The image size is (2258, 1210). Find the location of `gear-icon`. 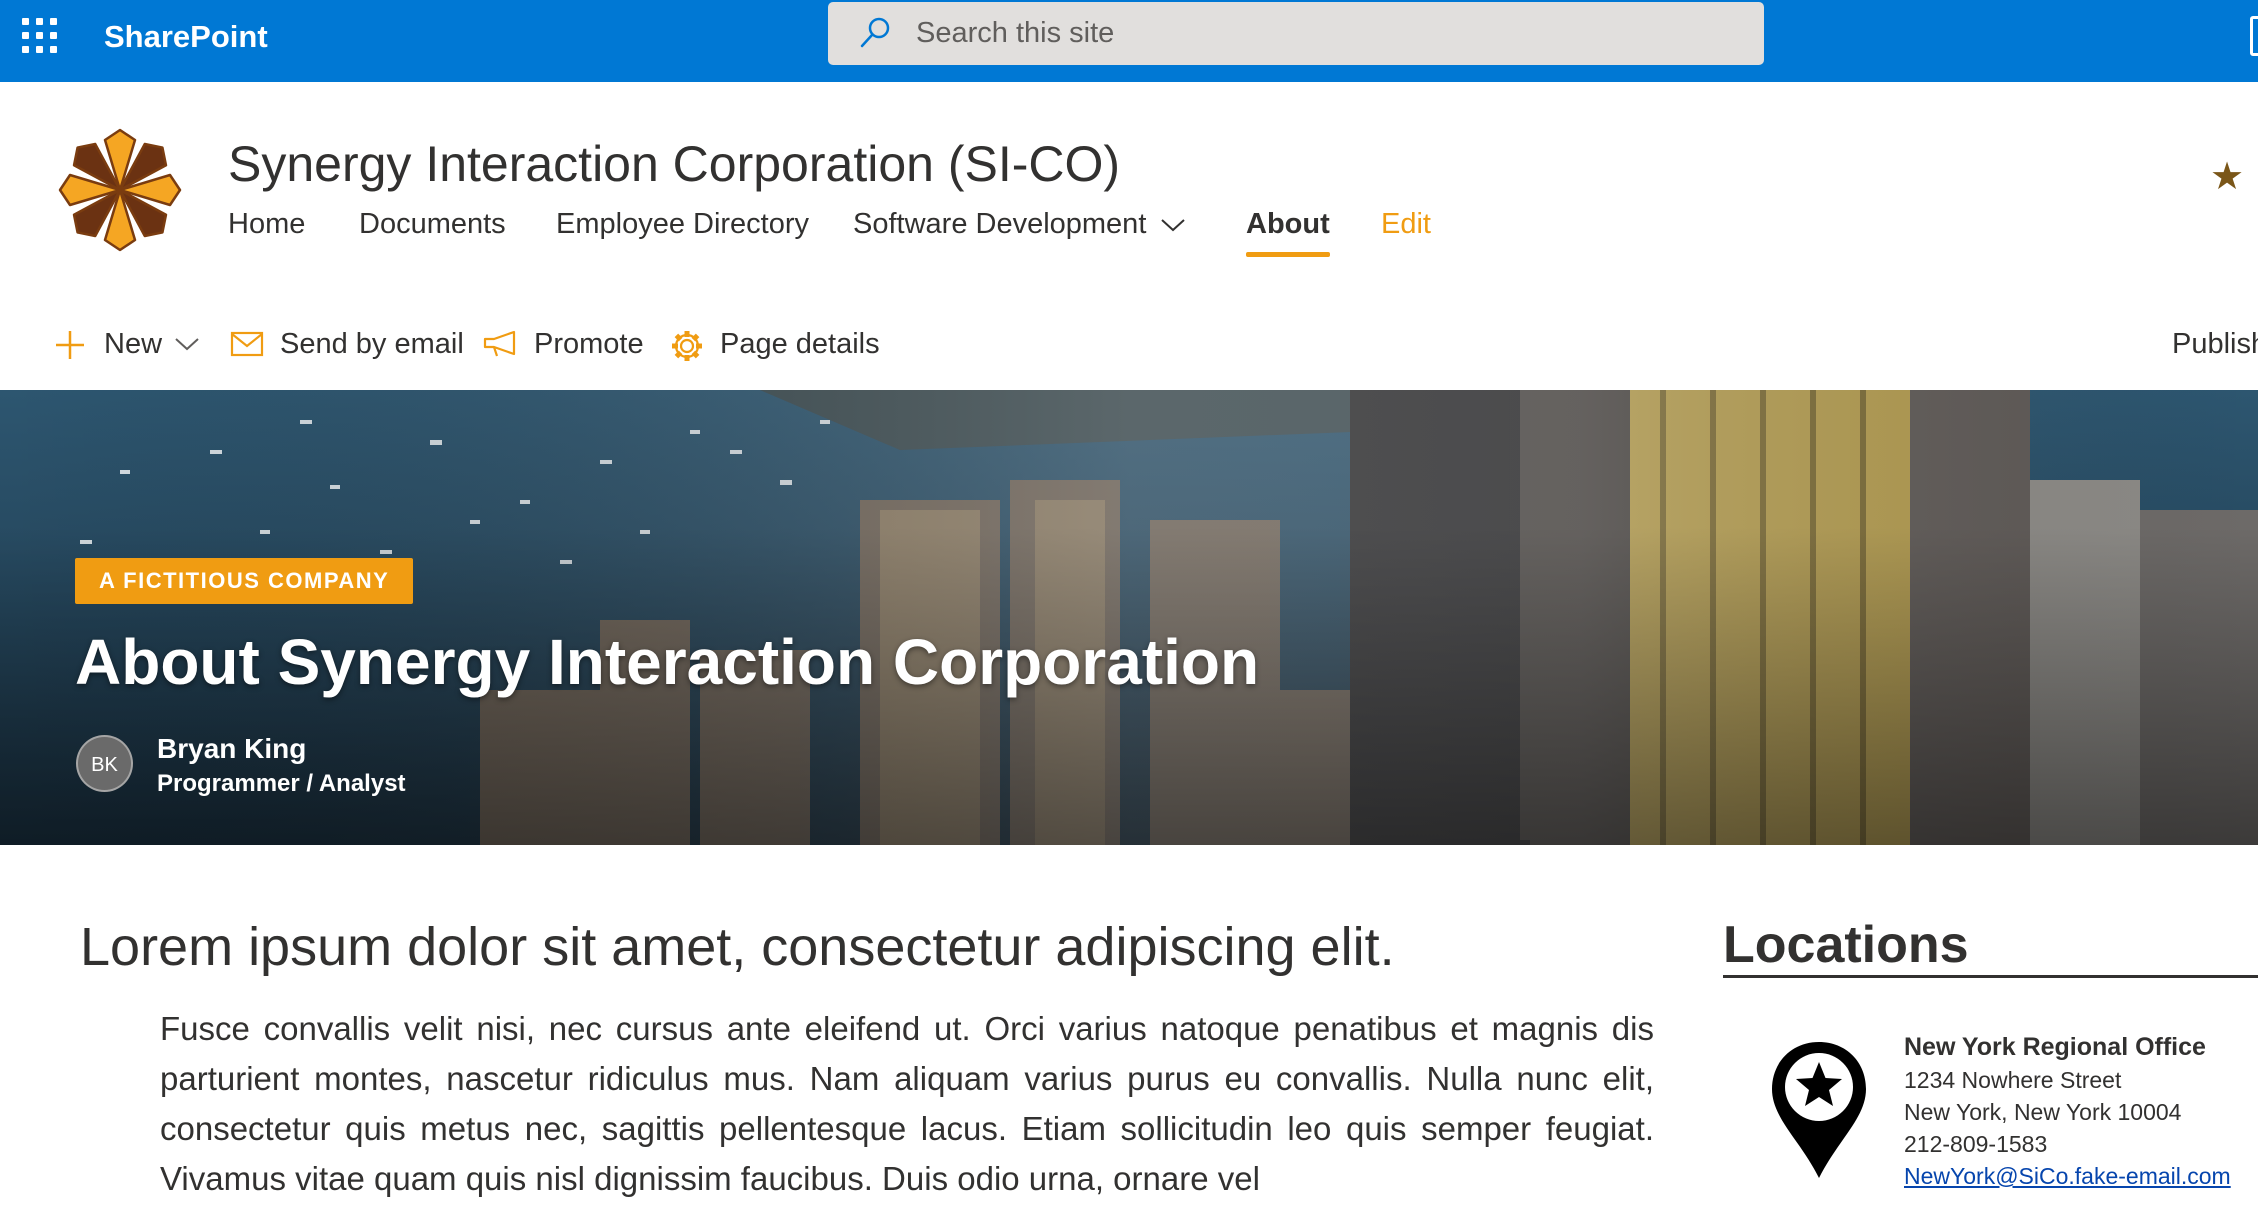

gear-icon is located at coordinates (687, 346).